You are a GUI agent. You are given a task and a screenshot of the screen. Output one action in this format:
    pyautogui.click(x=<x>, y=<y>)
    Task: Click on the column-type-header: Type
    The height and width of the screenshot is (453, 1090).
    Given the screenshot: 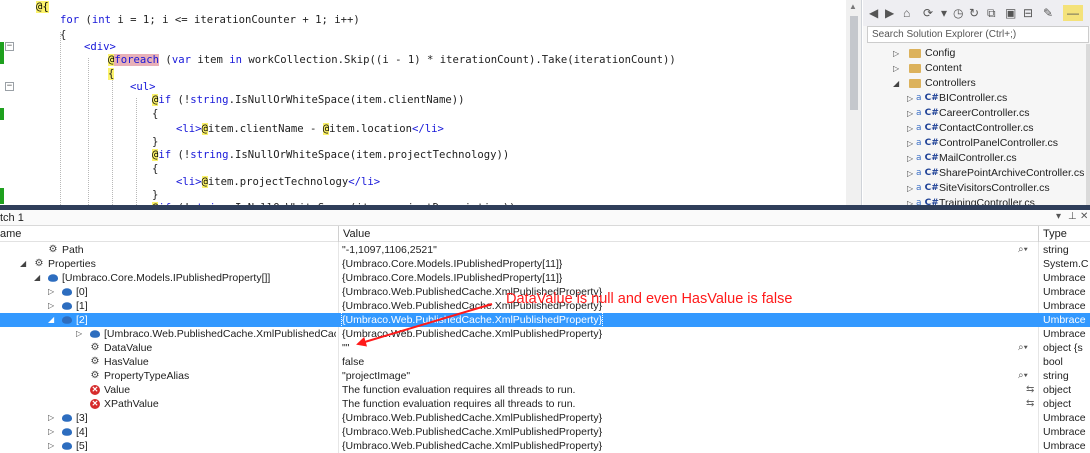 What is the action you would take?
    pyautogui.click(x=1055, y=234)
    